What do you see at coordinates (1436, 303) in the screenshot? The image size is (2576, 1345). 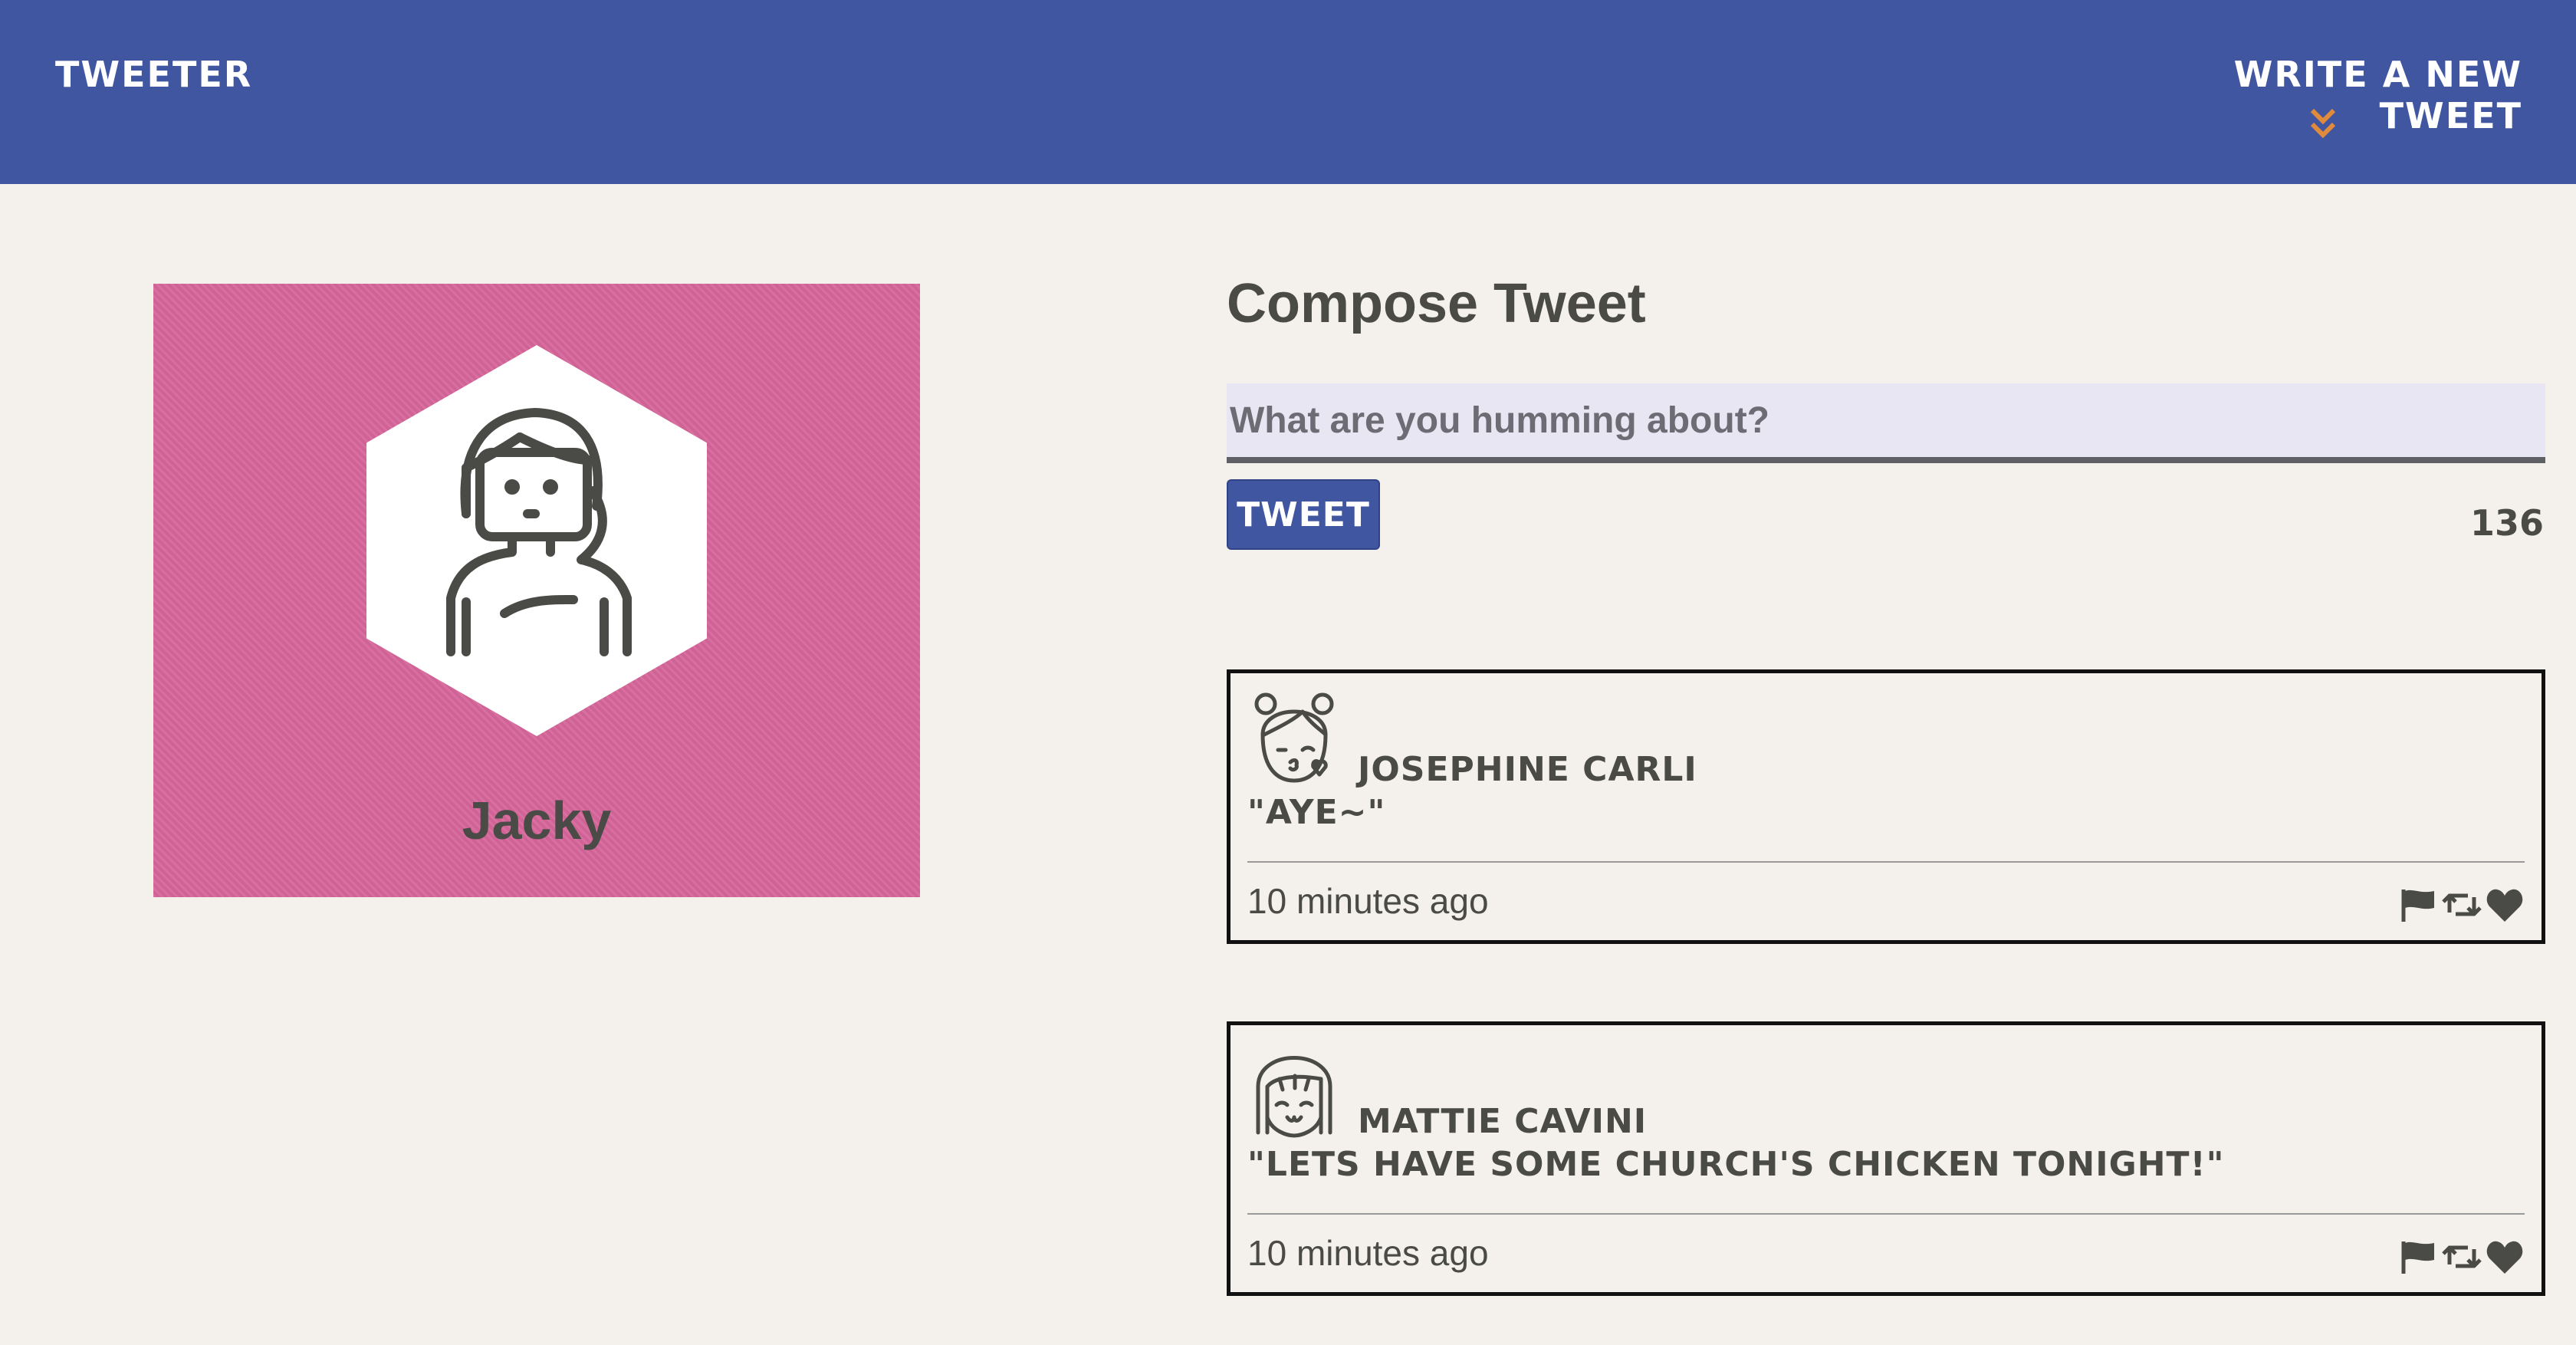 I see `compose-title: Compose Tweet` at bounding box center [1436, 303].